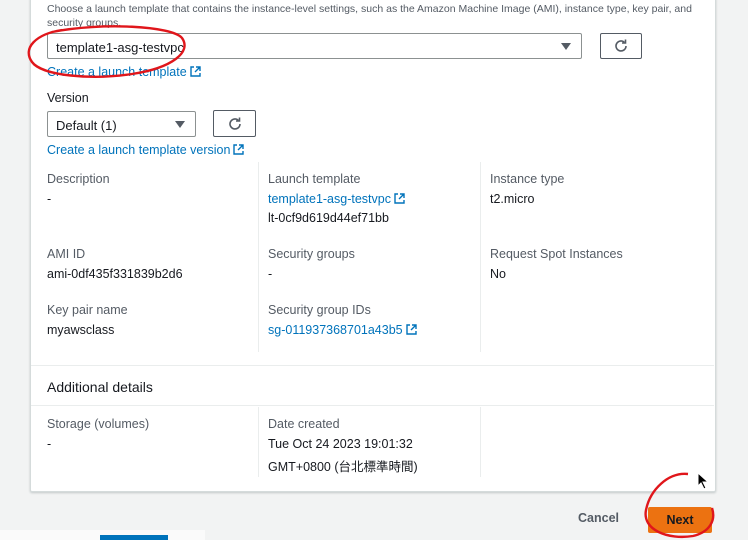 Image resolution: width=748 pixels, height=540 pixels. What do you see at coordinates (342, 330) in the screenshot?
I see `security-group-id-link: sg-011937368701a43b5` at bounding box center [342, 330].